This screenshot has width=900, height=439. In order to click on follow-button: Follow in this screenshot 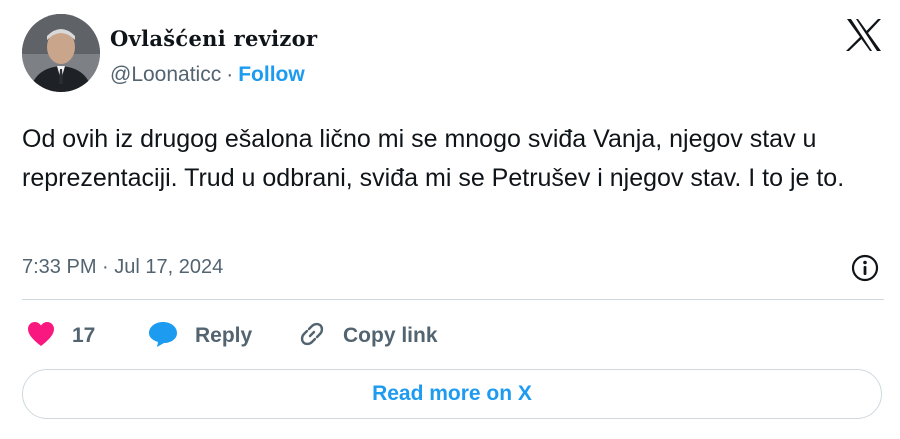, I will do `click(271, 74)`.